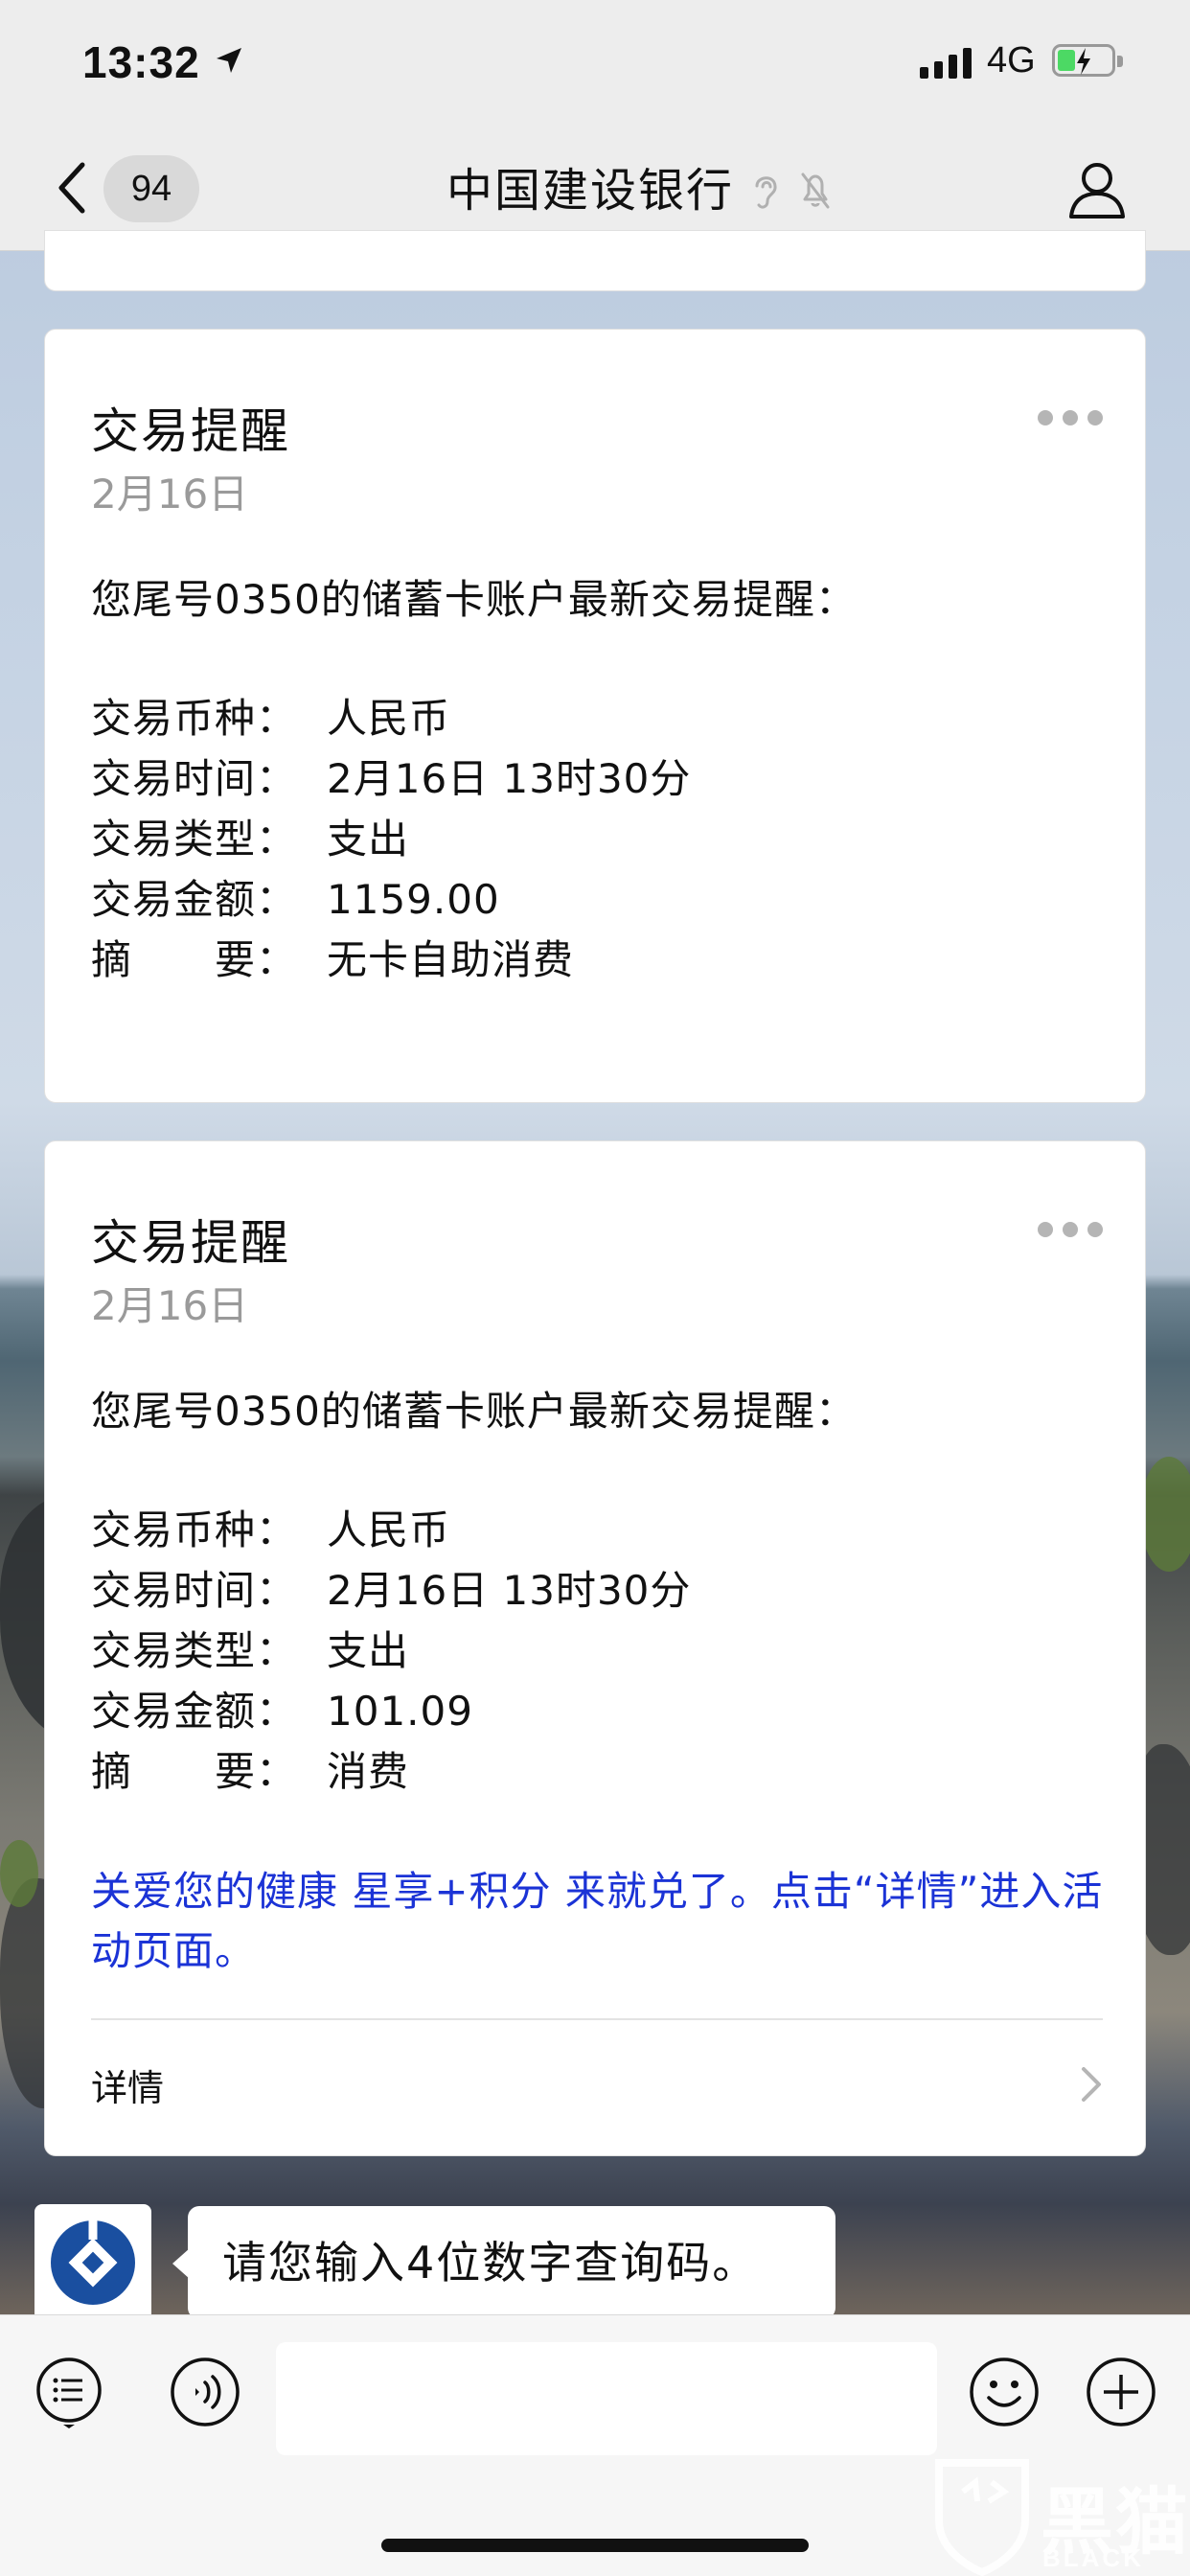 This screenshot has width=1190, height=2576. Describe the element at coordinates (512, 2262) in the screenshot. I see `bot-message-bubble: 请您输入4位数字查询码。` at that location.